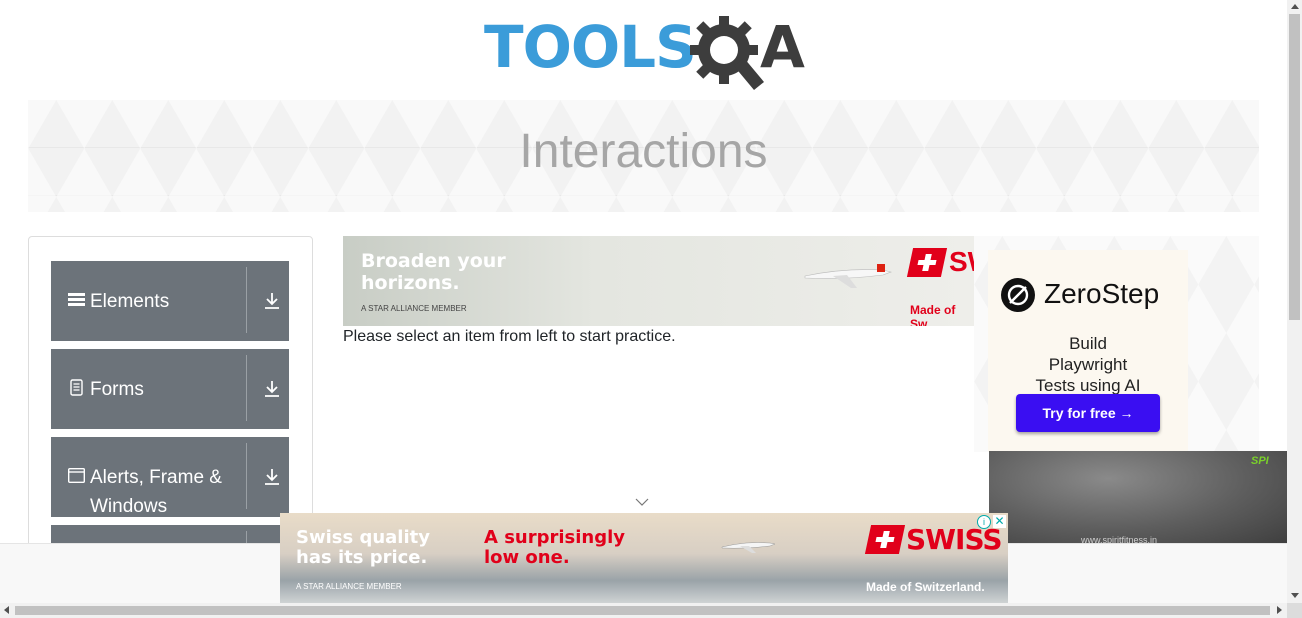 The height and width of the screenshot is (618, 1302). What do you see at coordinates (117, 389) in the screenshot?
I see `group-label: Forms` at bounding box center [117, 389].